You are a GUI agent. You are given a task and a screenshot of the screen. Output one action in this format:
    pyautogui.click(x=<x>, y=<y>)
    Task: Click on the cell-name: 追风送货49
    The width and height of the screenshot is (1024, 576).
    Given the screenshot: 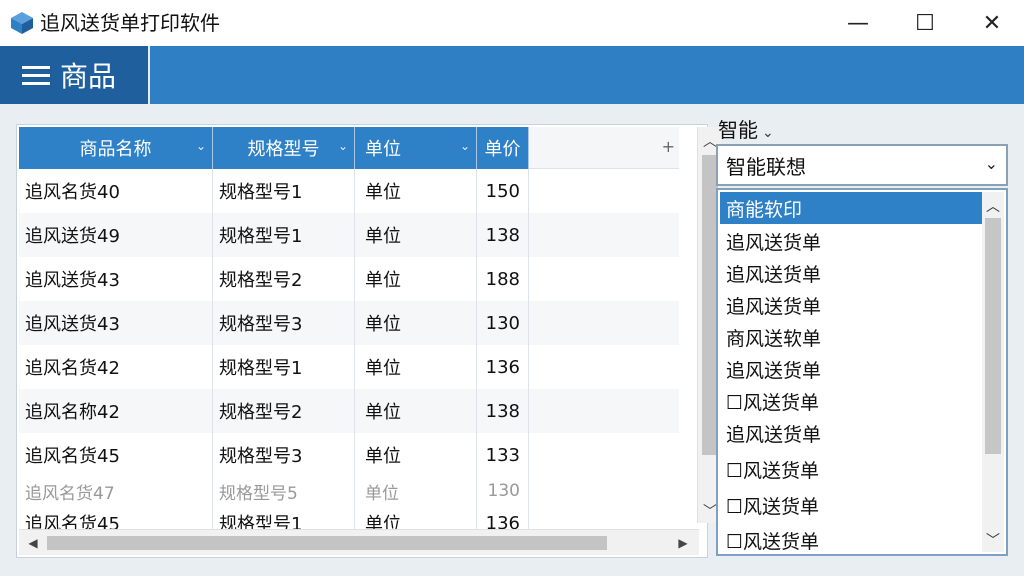 What is the action you would take?
    pyautogui.click(x=116, y=235)
    